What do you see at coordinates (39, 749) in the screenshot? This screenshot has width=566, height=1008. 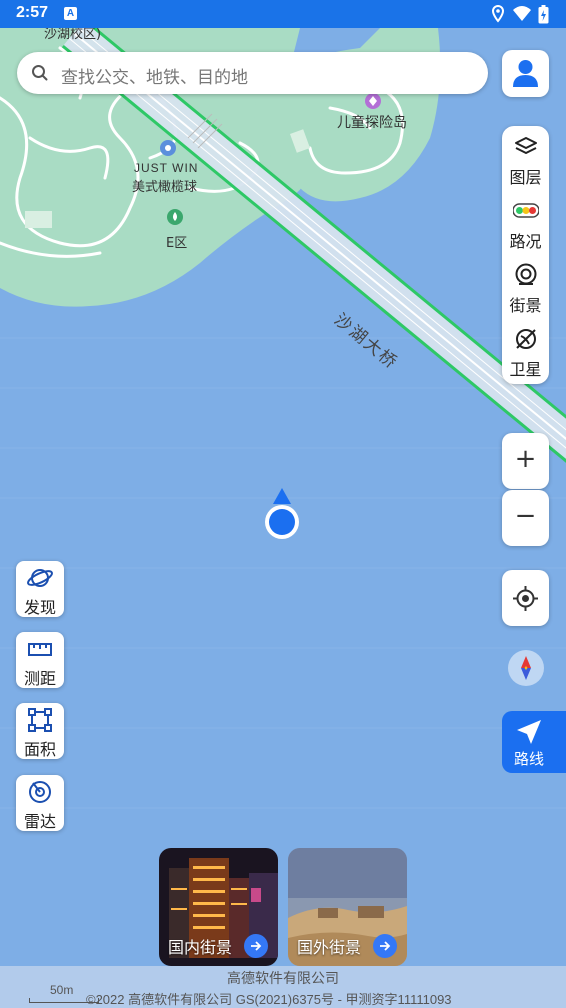 I see `measure-area-label: 面积` at bounding box center [39, 749].